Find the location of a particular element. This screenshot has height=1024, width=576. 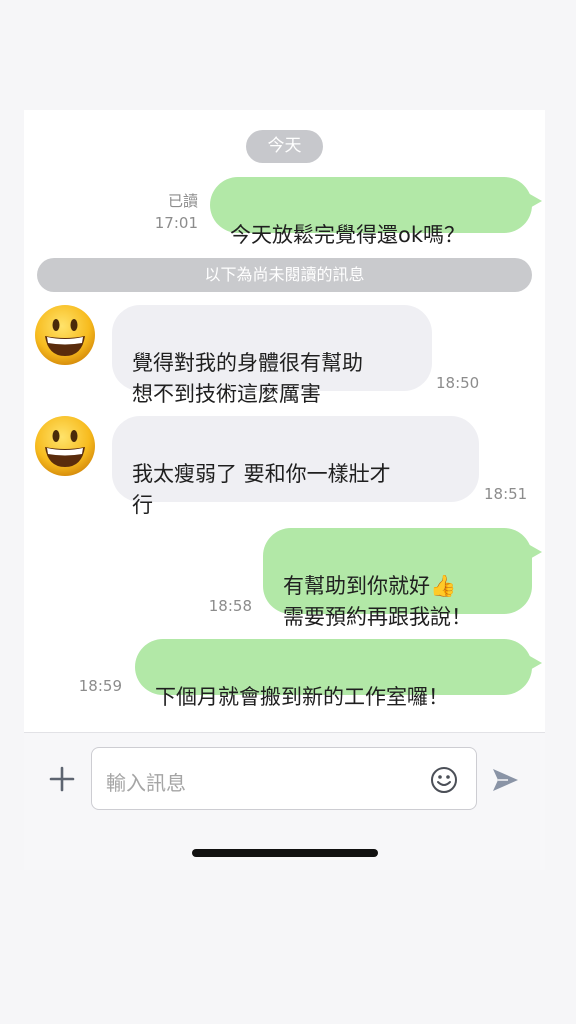

home-indicator is located at coordinates (285, 853).